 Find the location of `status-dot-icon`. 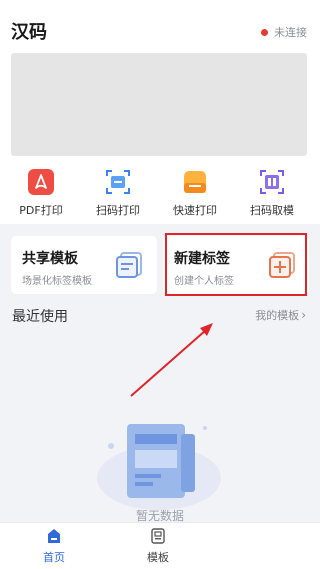

status-dot-icon is located at coordinates (264, 32).